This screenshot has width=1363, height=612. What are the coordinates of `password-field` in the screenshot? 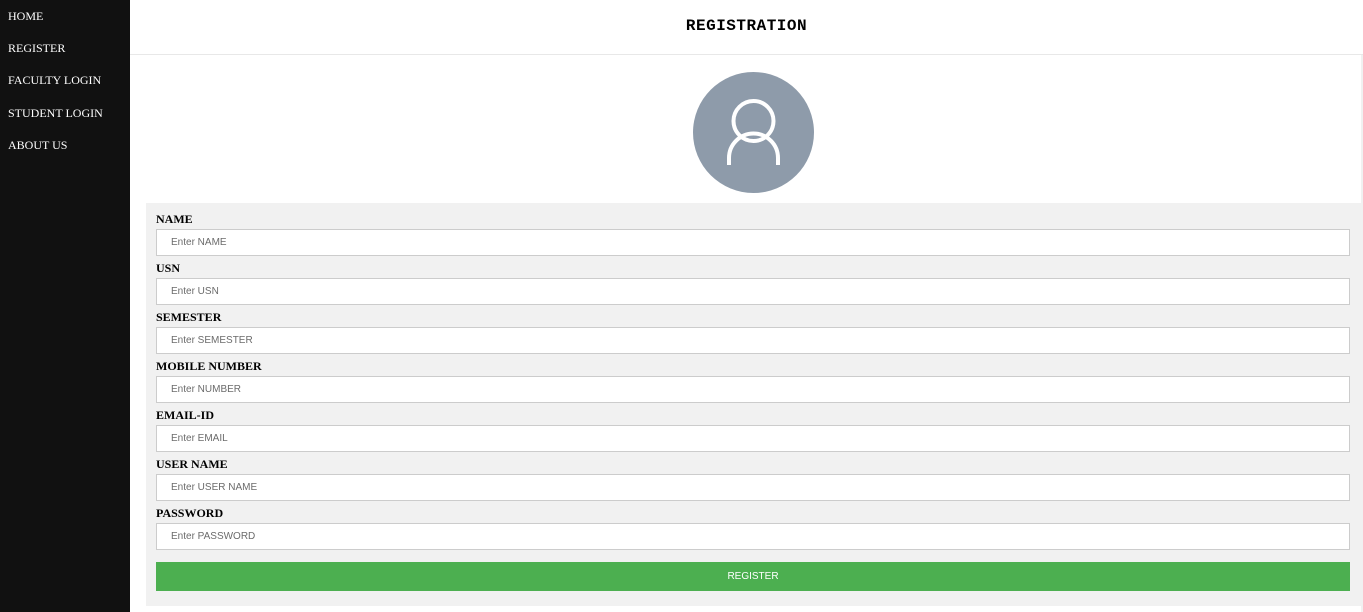 It's located at (753, 536).